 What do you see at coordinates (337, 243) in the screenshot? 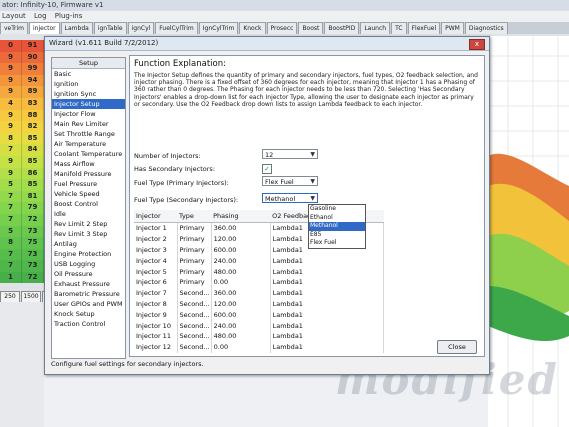
I see `fuel-option-flex-fuel: Flex Fuel` at bounding box center [337, 243].